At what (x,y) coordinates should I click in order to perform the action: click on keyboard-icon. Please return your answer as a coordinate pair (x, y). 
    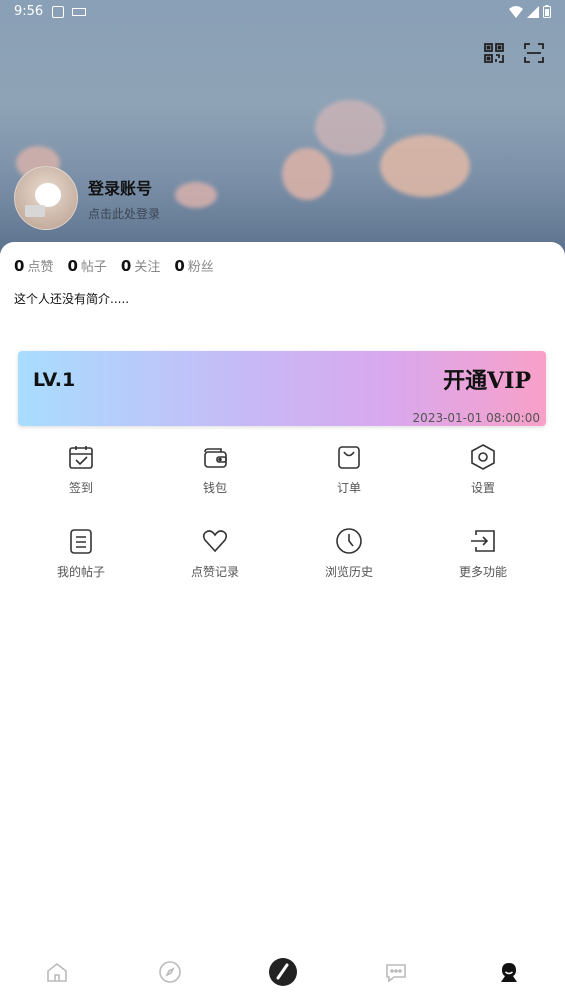
    Looking at the image, I should click on (79, 12).